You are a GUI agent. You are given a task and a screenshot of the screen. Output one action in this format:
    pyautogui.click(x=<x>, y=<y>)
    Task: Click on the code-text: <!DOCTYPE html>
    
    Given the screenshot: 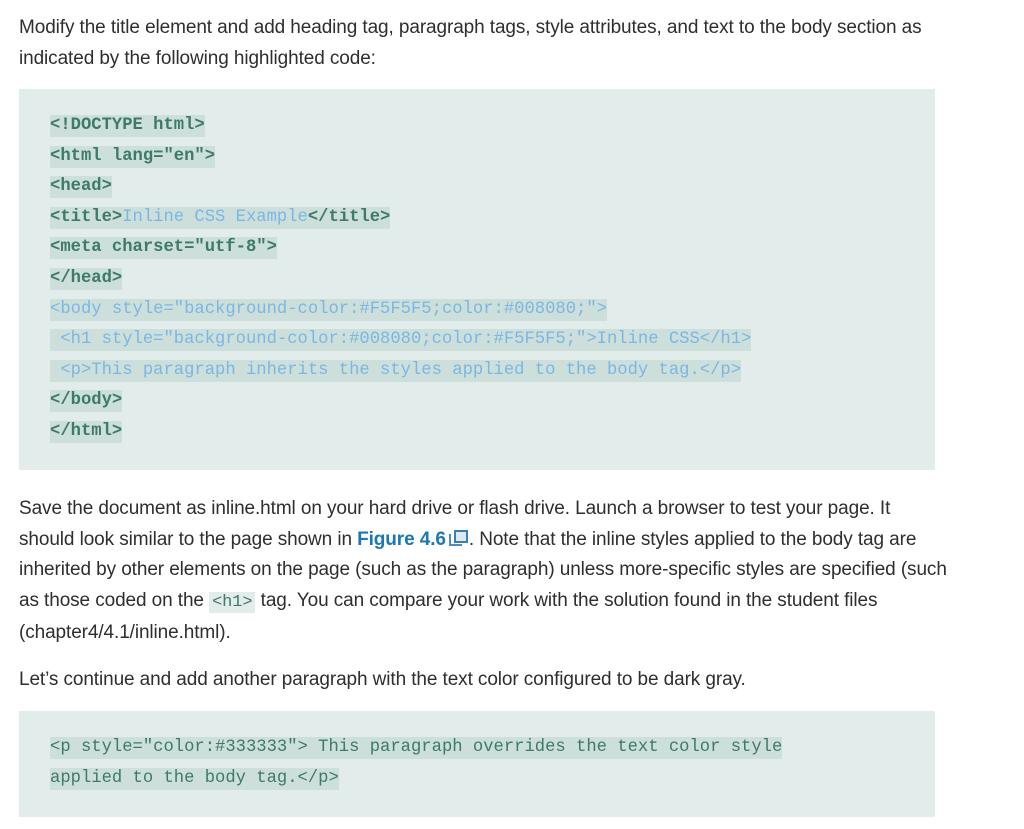 What is the action you would take?
    pyautogui.click(x=127, y=125)
    